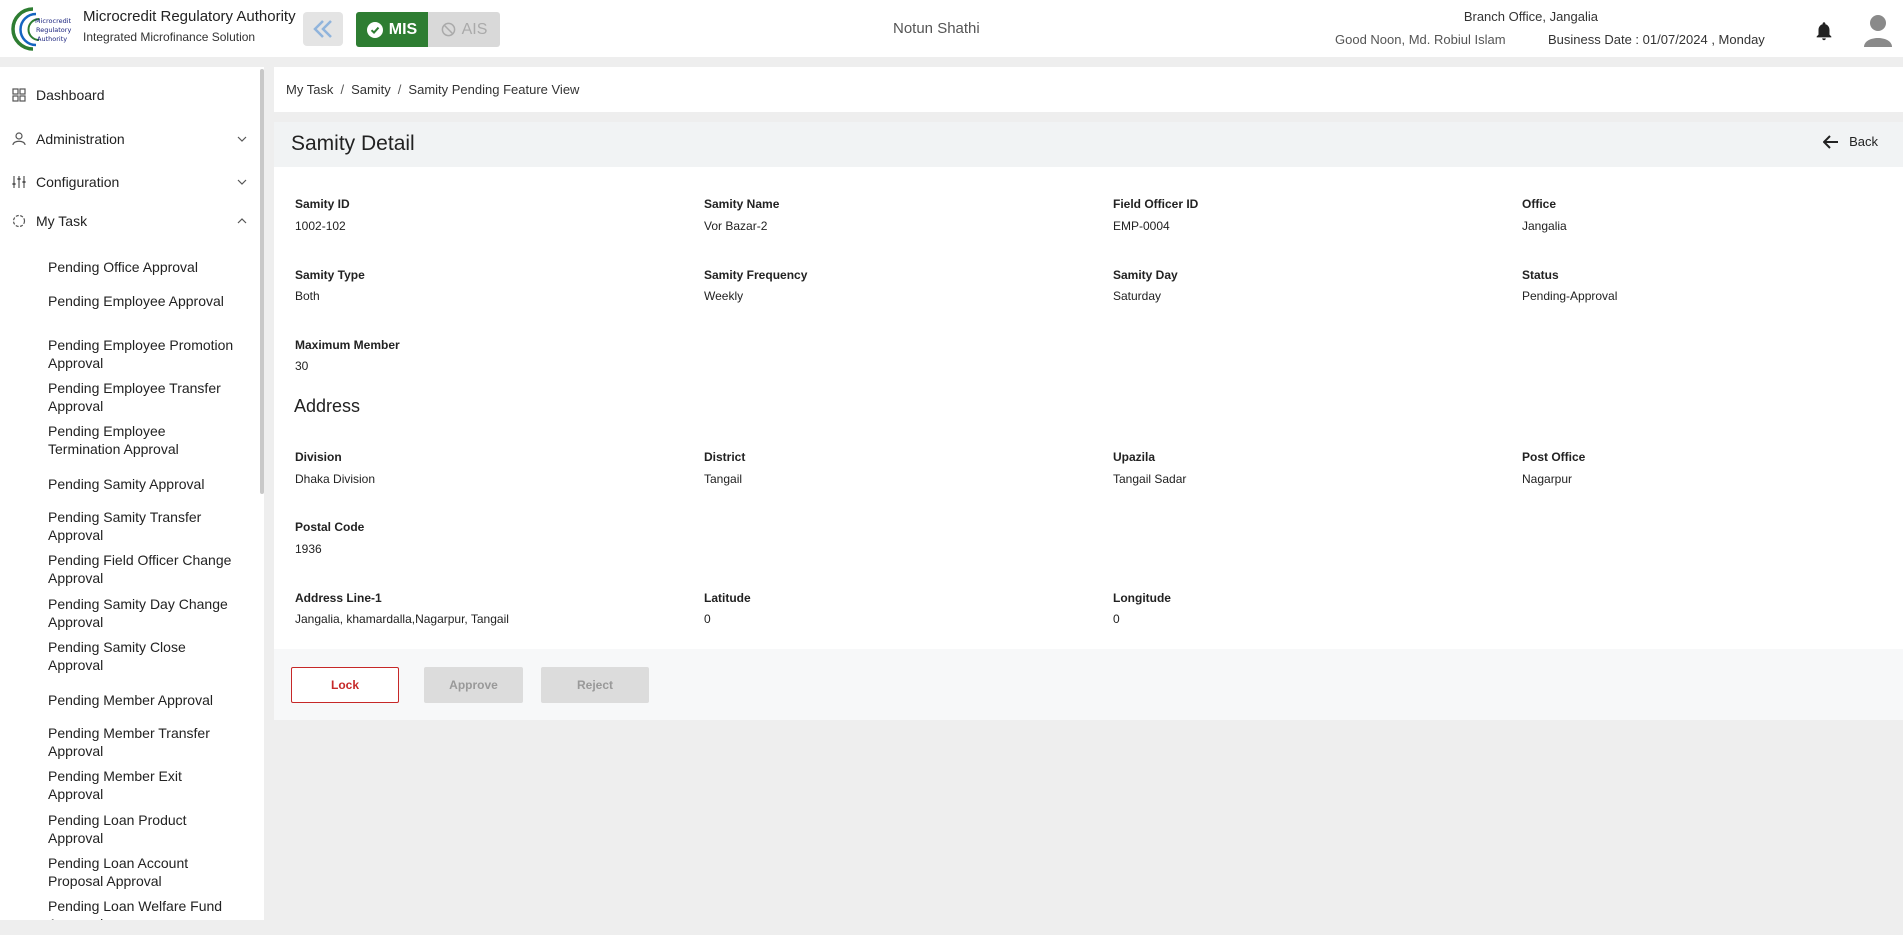 The height and width of the screenshot is (935, 1903). Describe the element at coordinates (473, 685) in the screenshot. I see `approve-button: Approve` at that location.